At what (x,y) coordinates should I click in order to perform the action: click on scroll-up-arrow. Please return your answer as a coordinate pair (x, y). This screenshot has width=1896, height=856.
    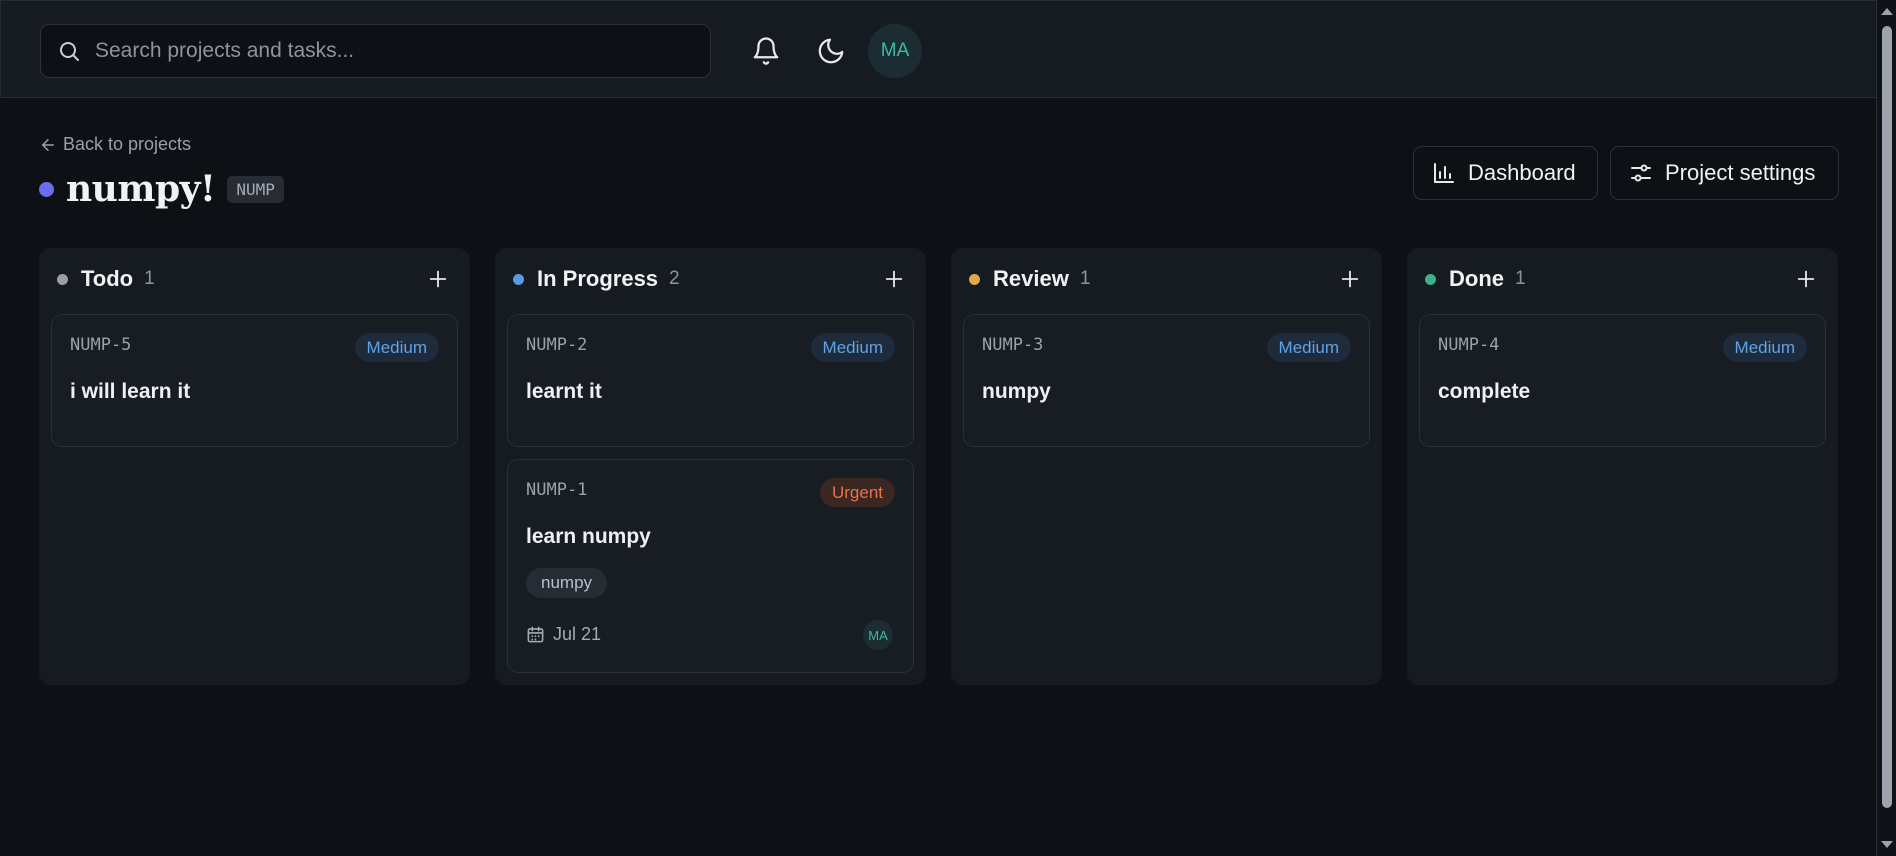
    Looking at the image, I should click on (1887, 11).